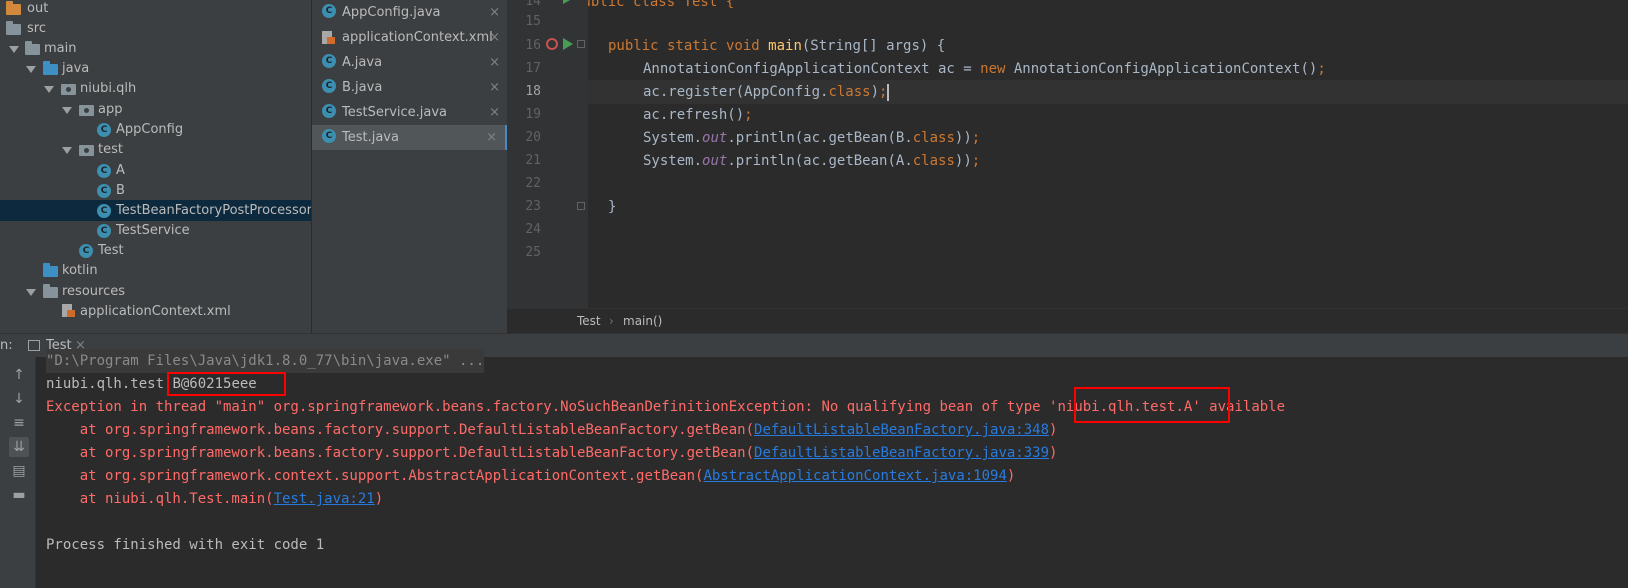  What do you see at coordinates (19, 471) in the screenshot?
I see `print-icon: ▤` at bounding box center [19, 471].